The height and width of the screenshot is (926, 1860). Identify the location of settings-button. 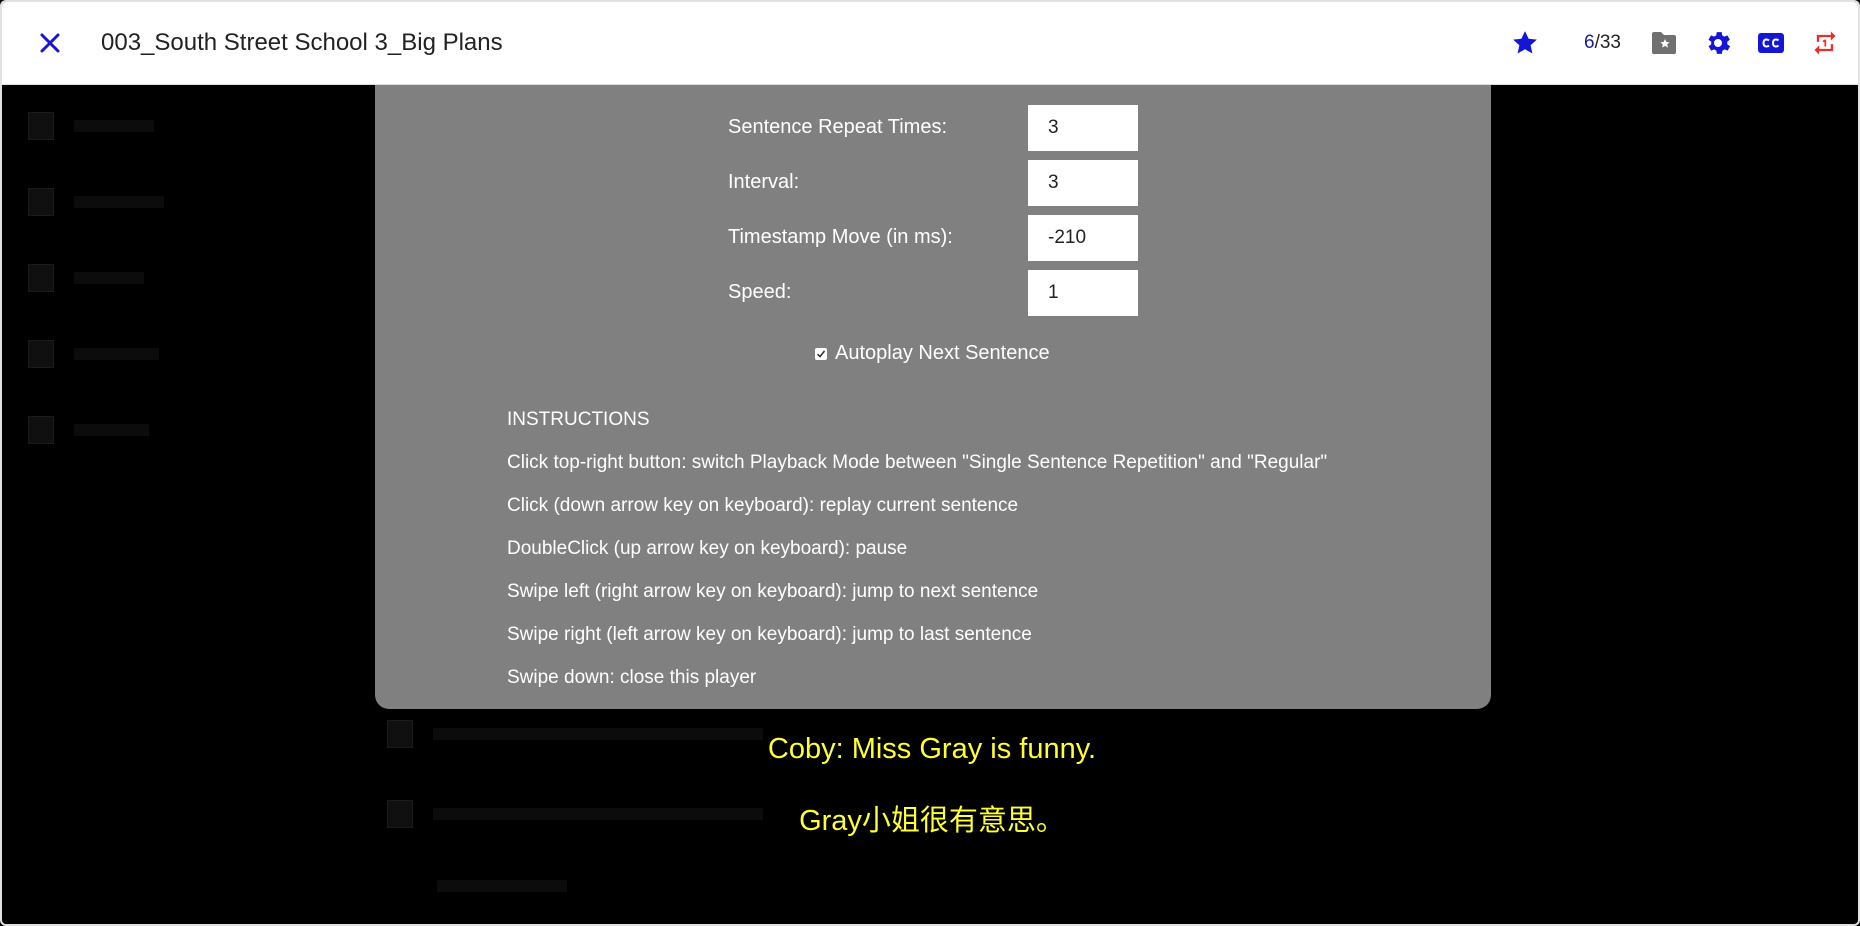
(1718, 43).